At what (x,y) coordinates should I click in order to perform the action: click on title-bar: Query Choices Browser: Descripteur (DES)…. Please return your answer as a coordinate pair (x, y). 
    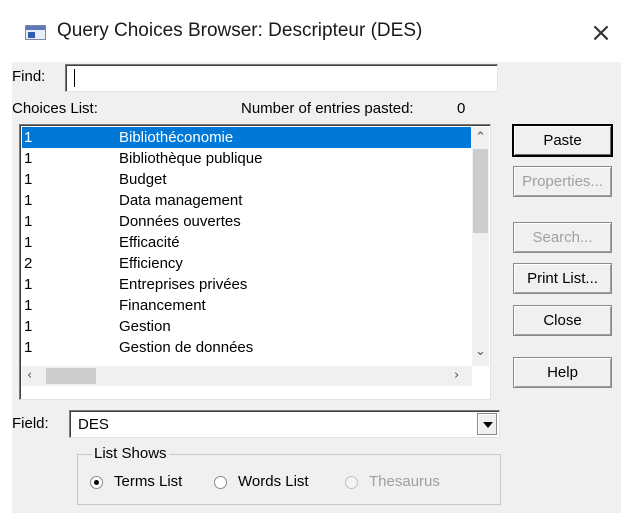
    Looking at the image, I should click on (310, 31).